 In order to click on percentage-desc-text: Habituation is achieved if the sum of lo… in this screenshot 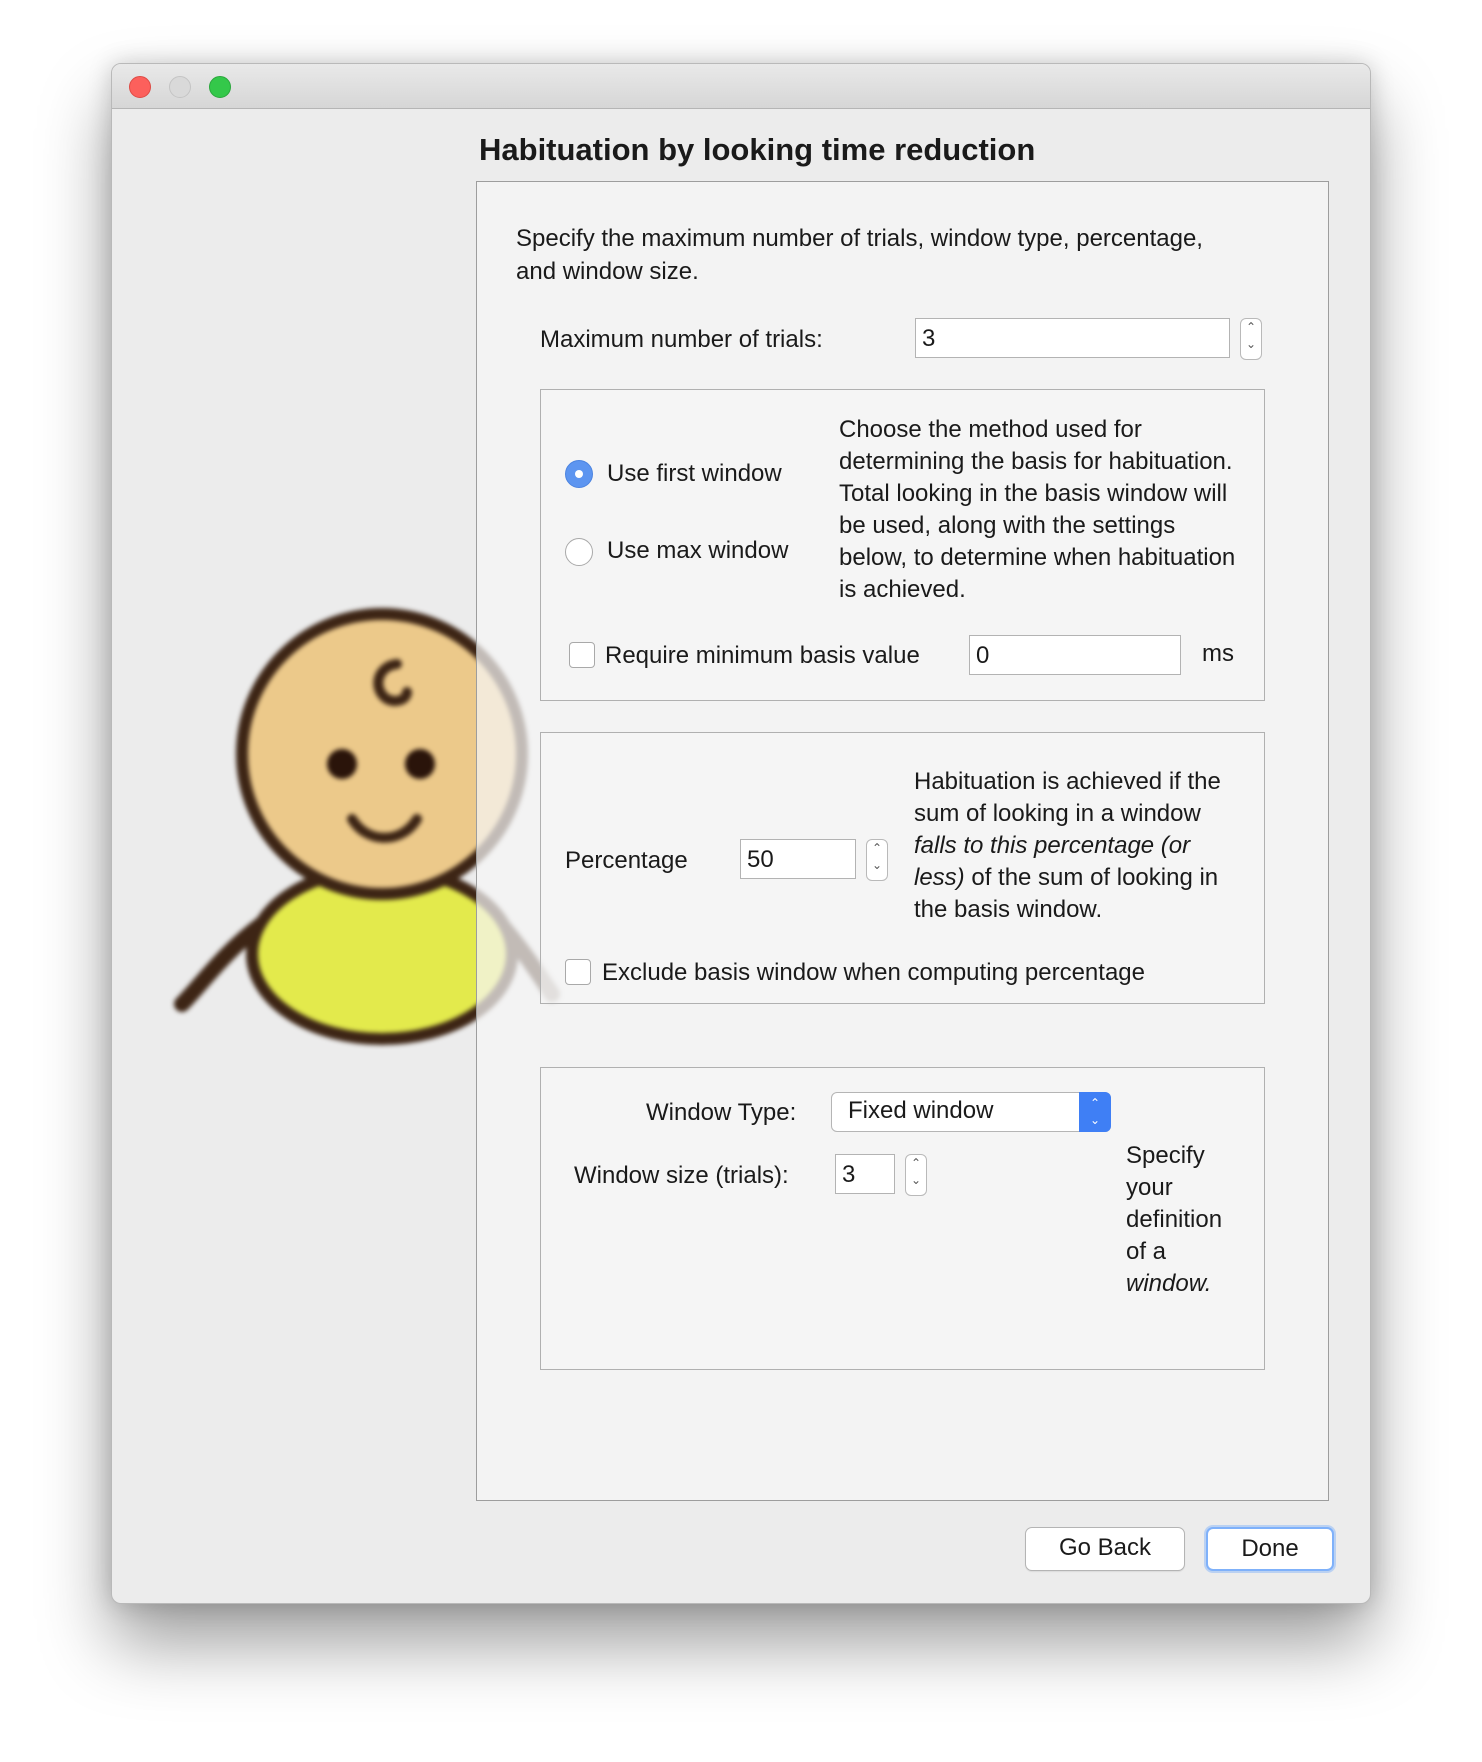, I will do `click(1067, 797)`.